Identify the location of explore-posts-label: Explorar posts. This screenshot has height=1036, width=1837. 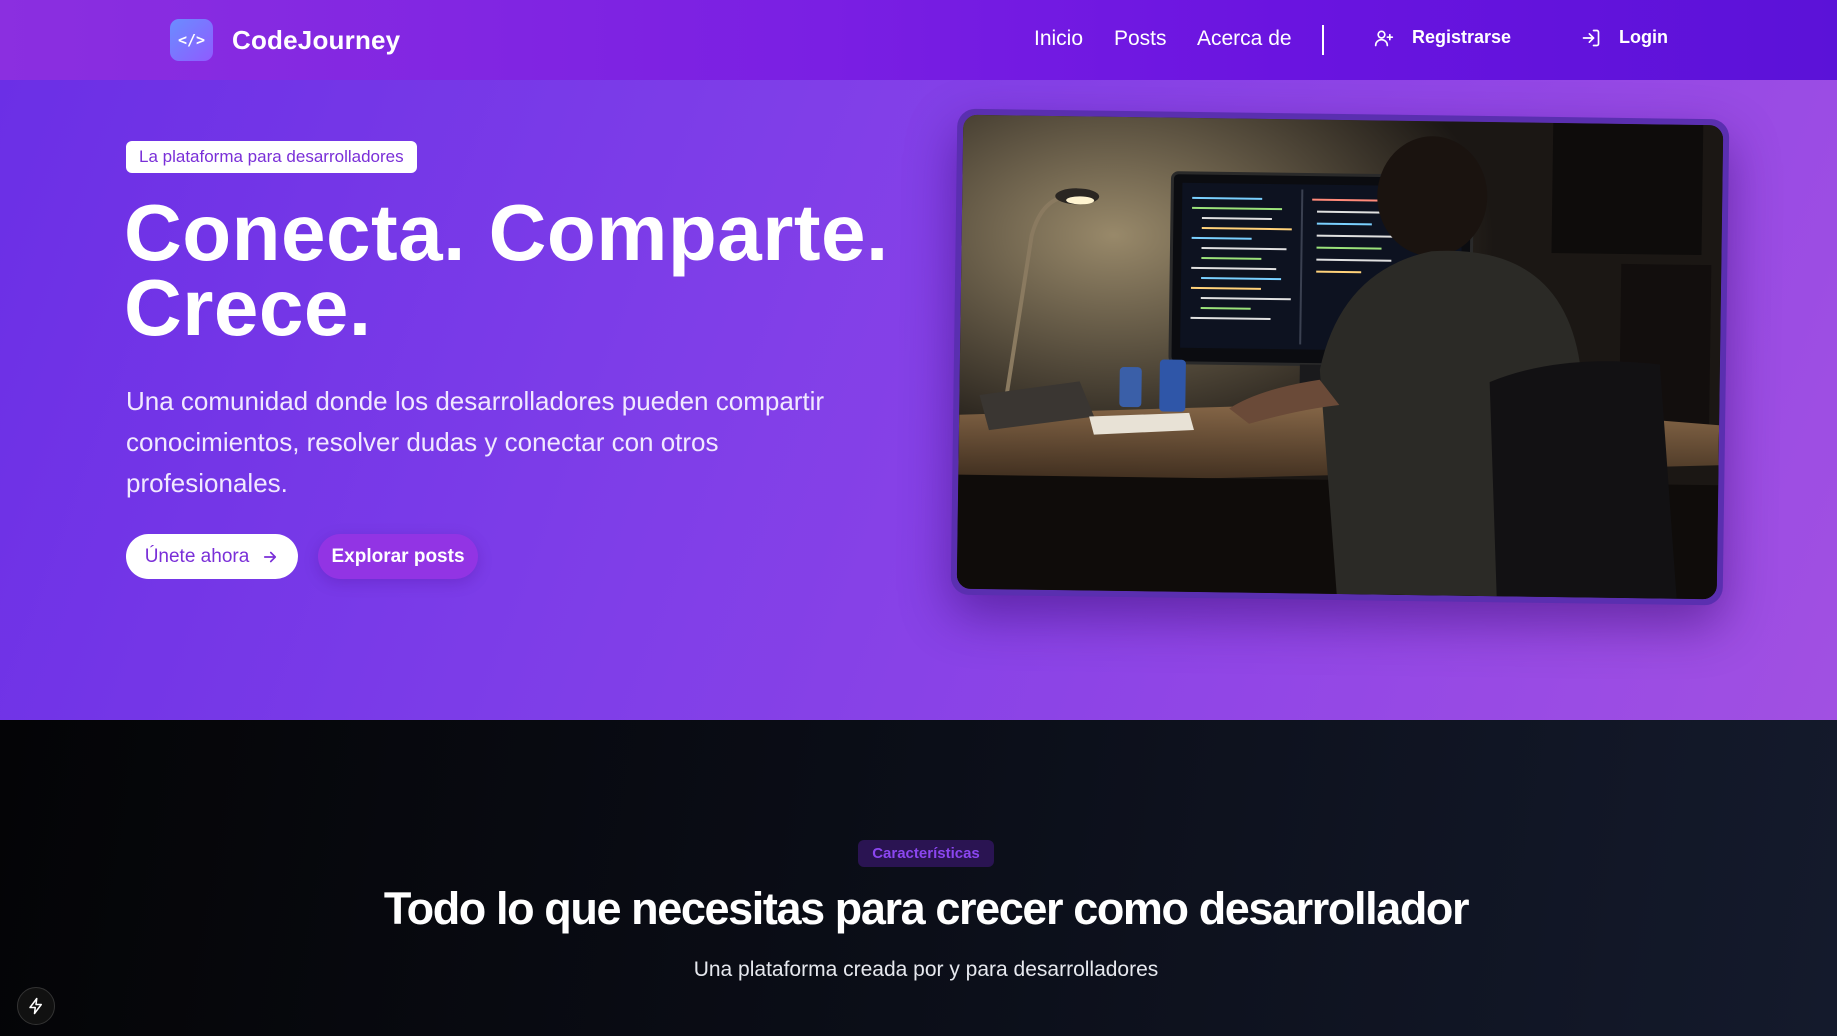
(398, 556).